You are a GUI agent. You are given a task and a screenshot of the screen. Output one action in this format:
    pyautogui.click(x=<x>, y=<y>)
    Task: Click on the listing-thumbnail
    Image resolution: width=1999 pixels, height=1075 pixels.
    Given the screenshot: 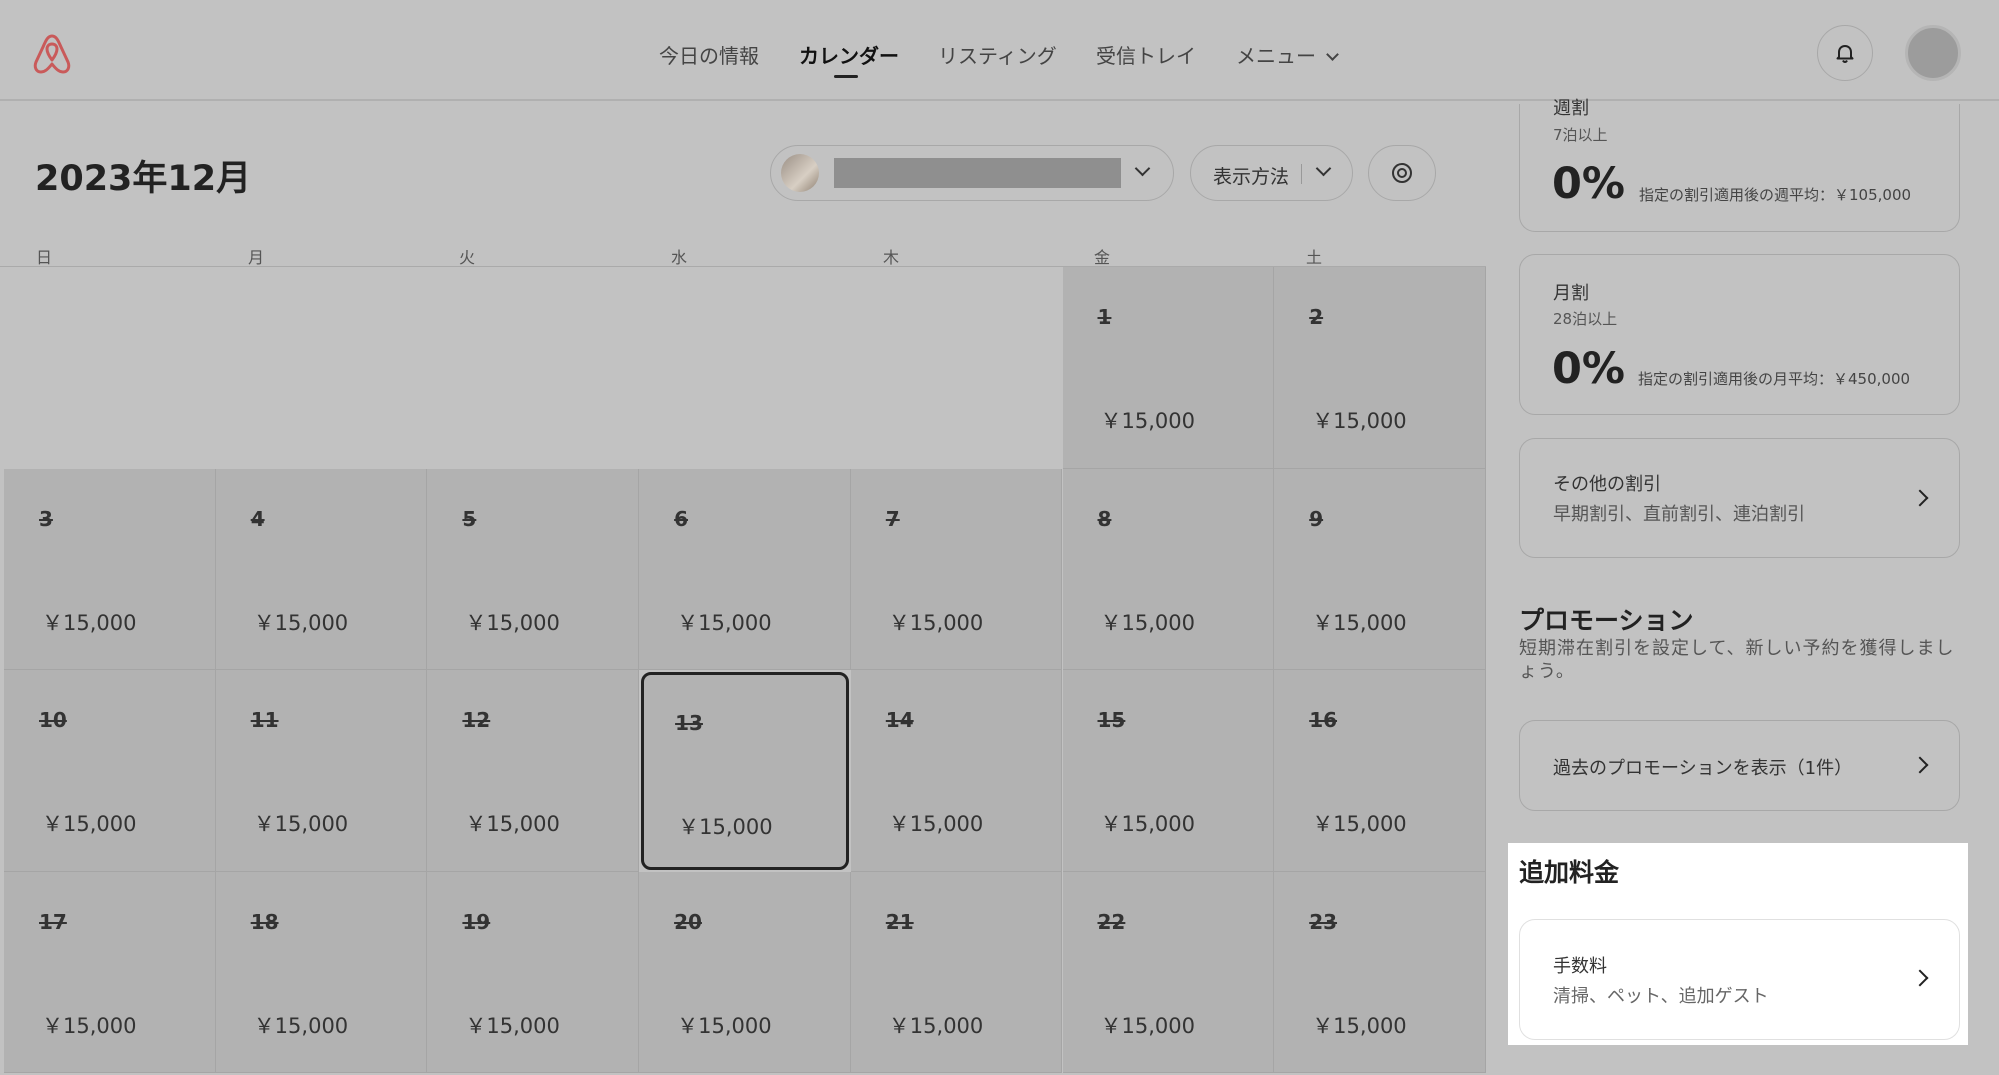 What is the action you would take?
    pyautogui.click(x=800, y=173)
    